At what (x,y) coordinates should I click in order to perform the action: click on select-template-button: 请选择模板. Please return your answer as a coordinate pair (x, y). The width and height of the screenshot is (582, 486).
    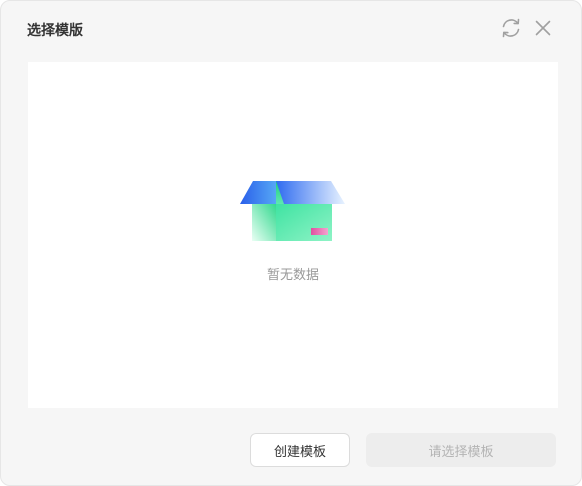
    Looking at the image, I should click on (461, 450).